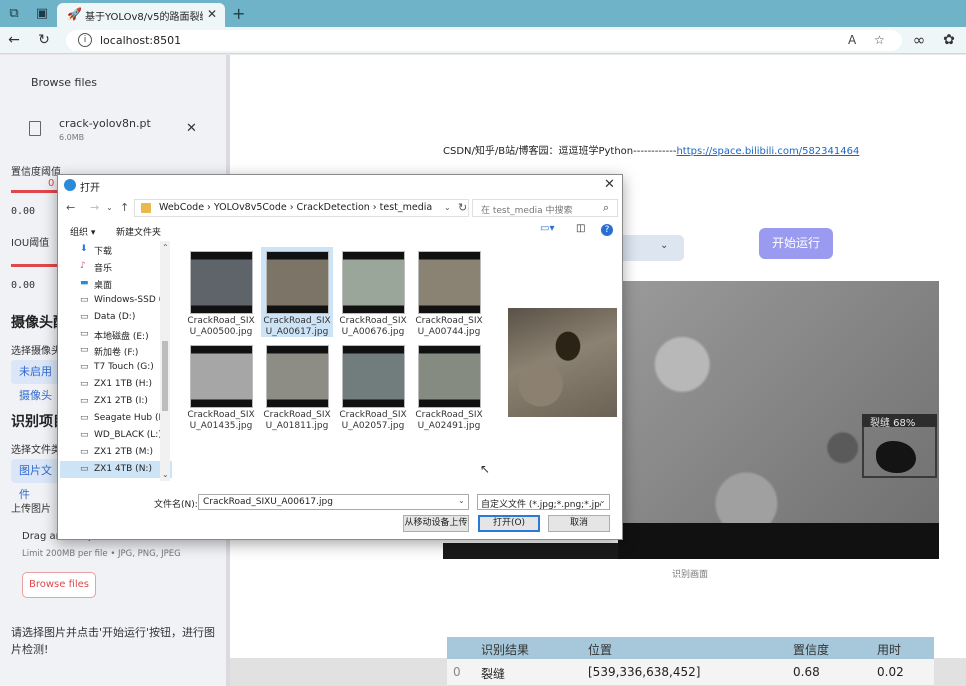 This screenshot has width=966, height=686. What do you see at coordinates (36, 480) in the screenshot?
I see `file-type-select: 图片文件` at bounding box center [36, 480].